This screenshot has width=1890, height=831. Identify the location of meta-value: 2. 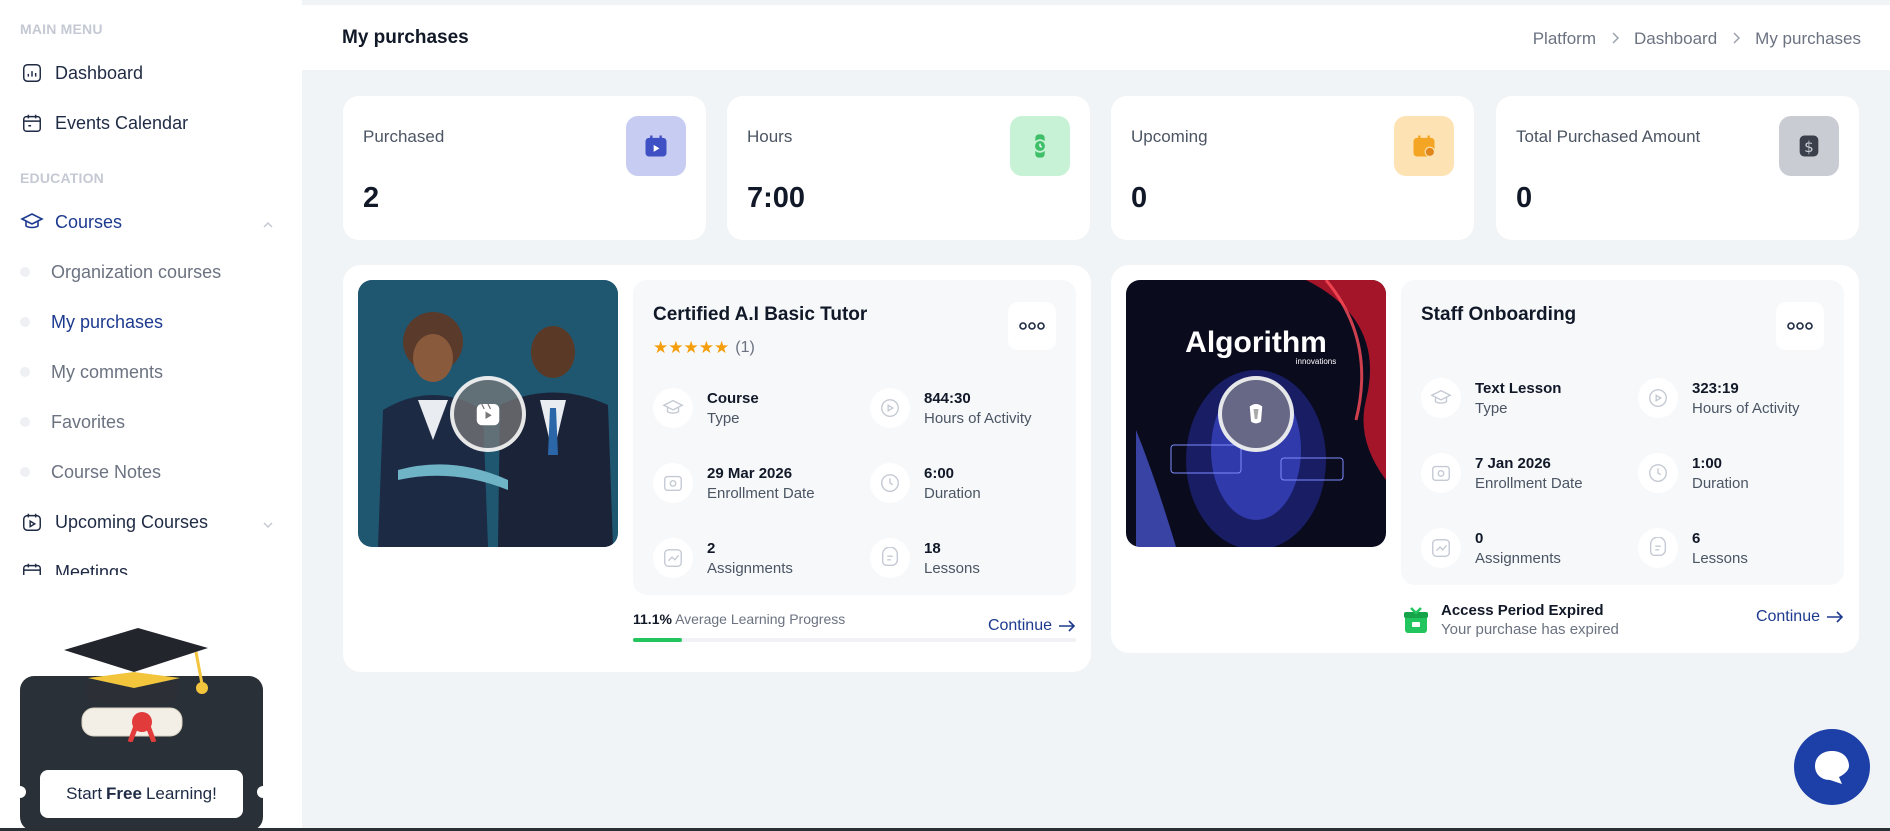
(711, 548).